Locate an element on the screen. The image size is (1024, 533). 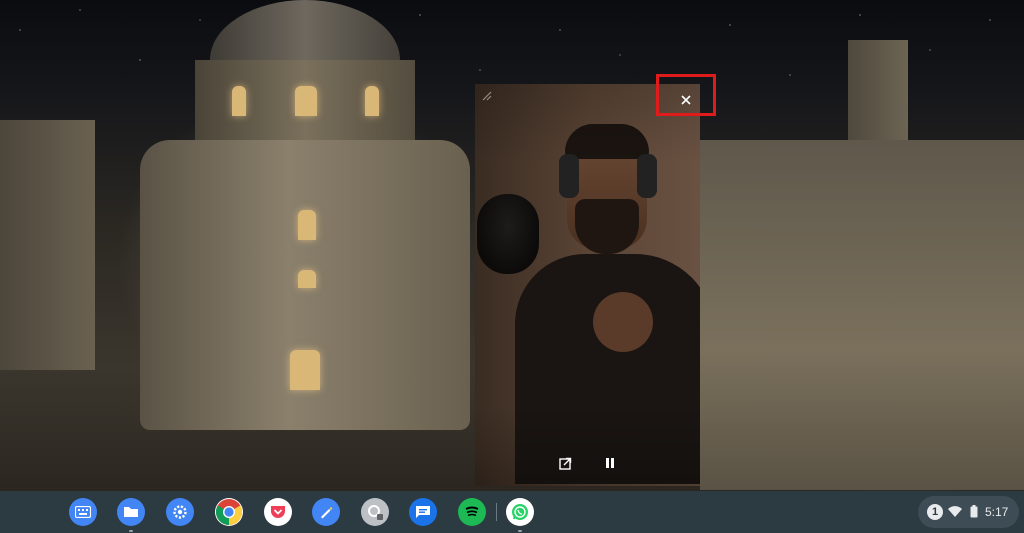
whatsapp-app is located at coordinates (520, 515).